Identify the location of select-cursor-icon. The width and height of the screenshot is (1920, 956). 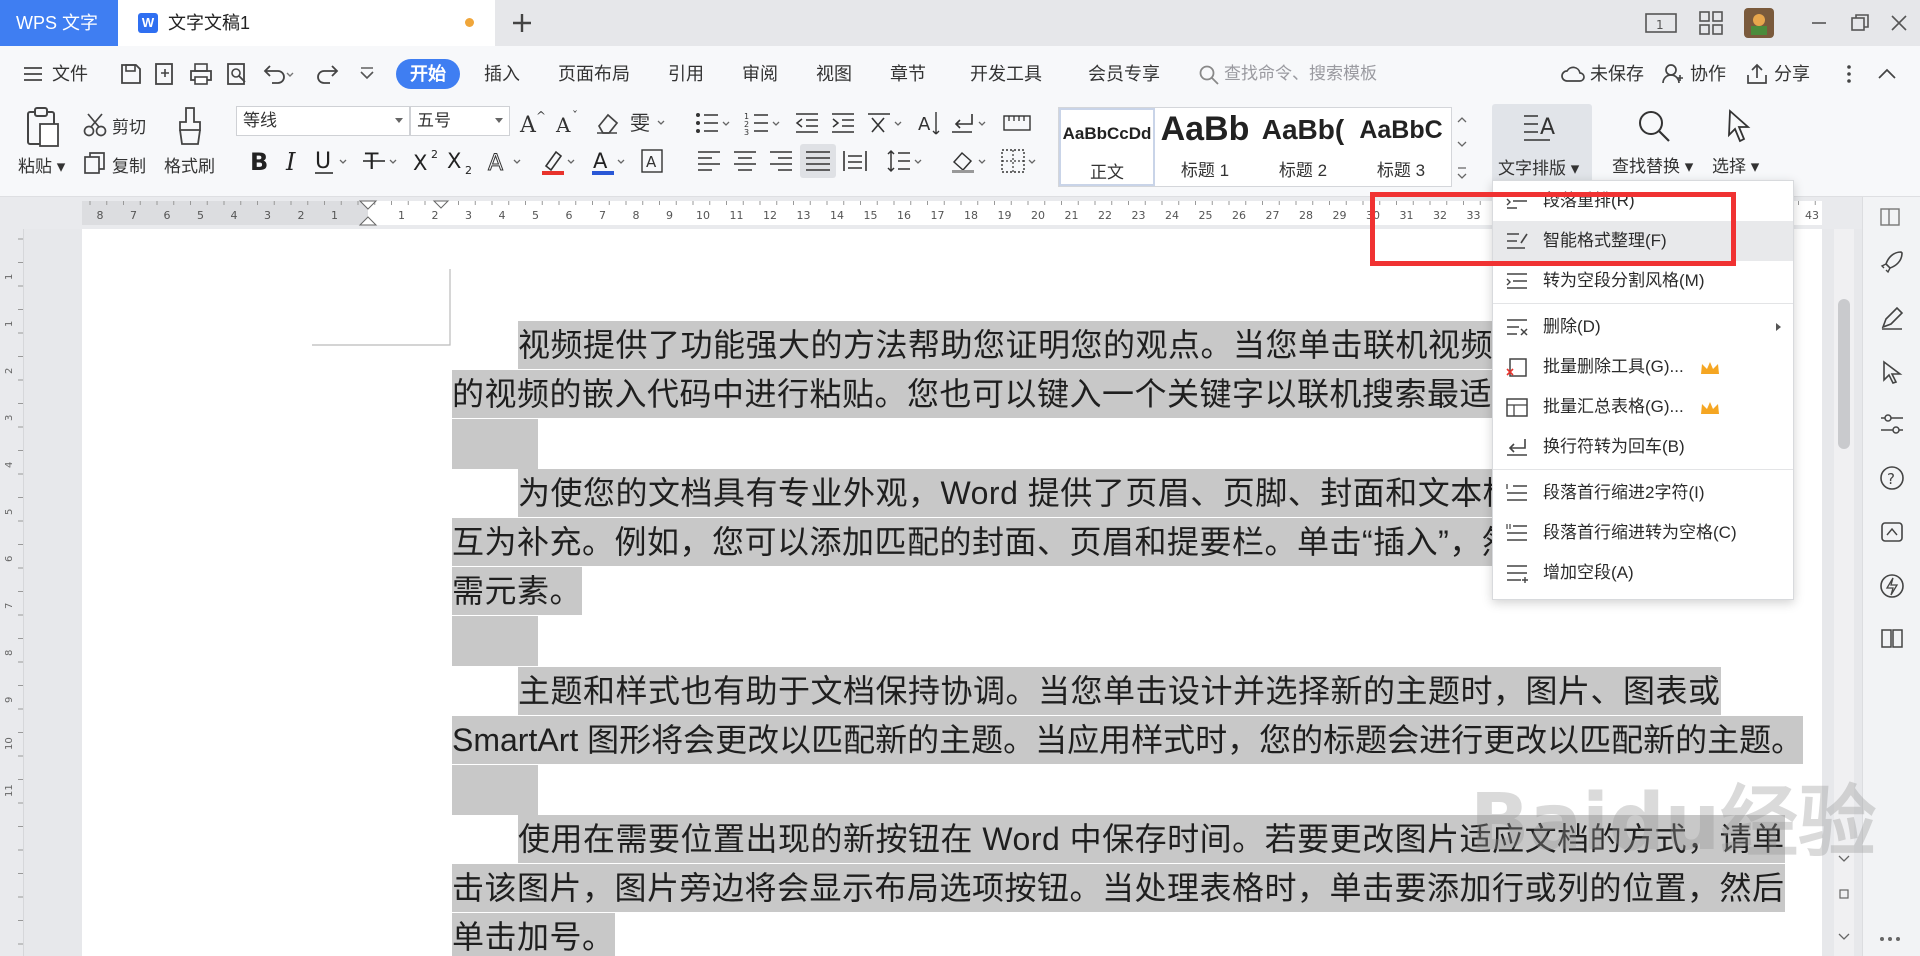
(1739, 126).